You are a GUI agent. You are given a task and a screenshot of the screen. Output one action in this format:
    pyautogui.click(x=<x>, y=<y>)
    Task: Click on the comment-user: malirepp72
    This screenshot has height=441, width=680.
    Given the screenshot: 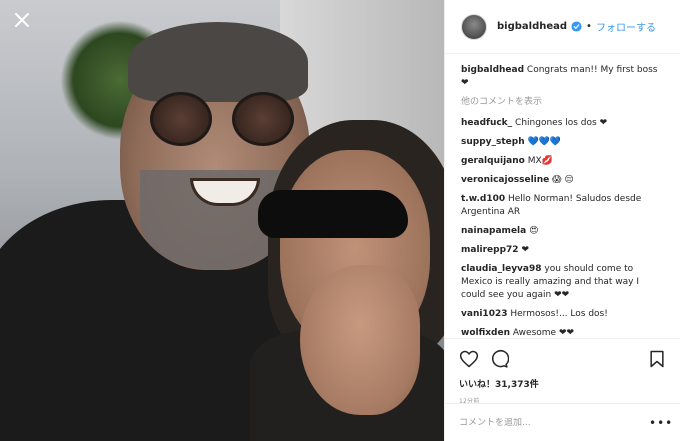 What is the action you would take?
    pyautogui.click(x=490, y=250)
    